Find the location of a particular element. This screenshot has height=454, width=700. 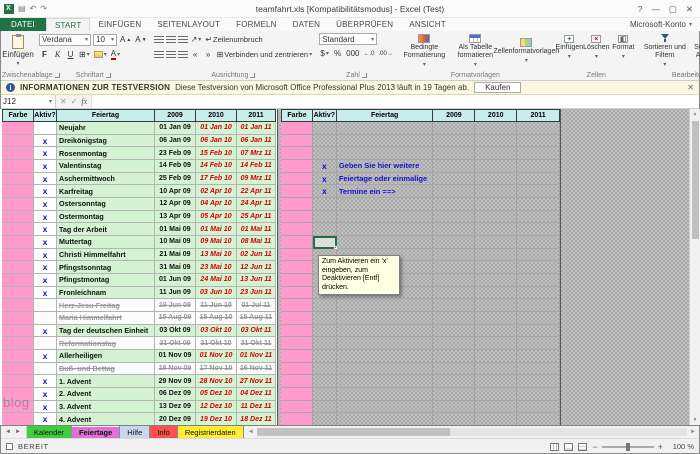

date-2009-cell: 19 Jun 09 is located at coordinates (175, 306).